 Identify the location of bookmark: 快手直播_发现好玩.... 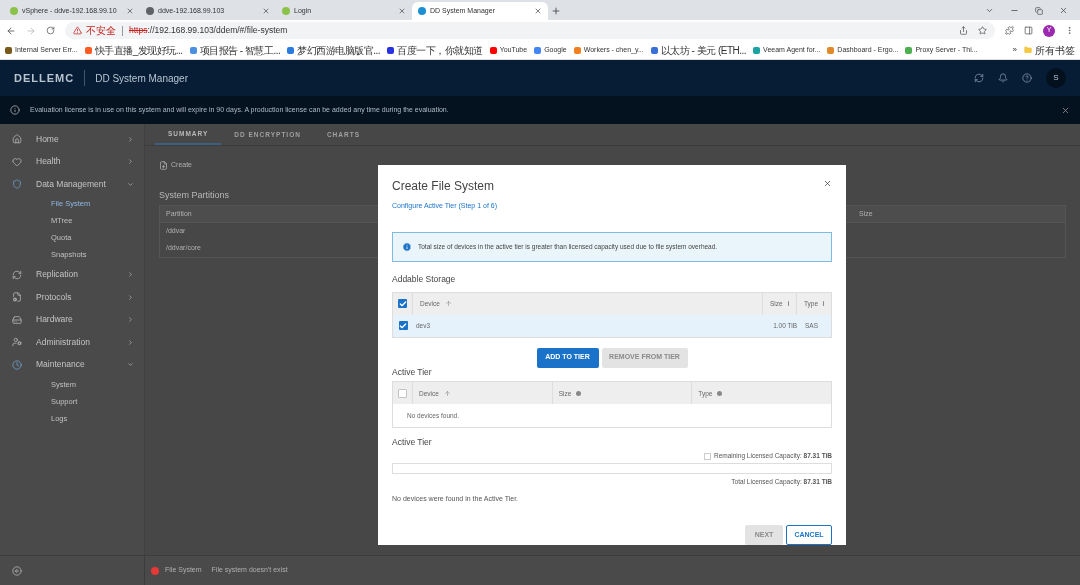
(133, 50).